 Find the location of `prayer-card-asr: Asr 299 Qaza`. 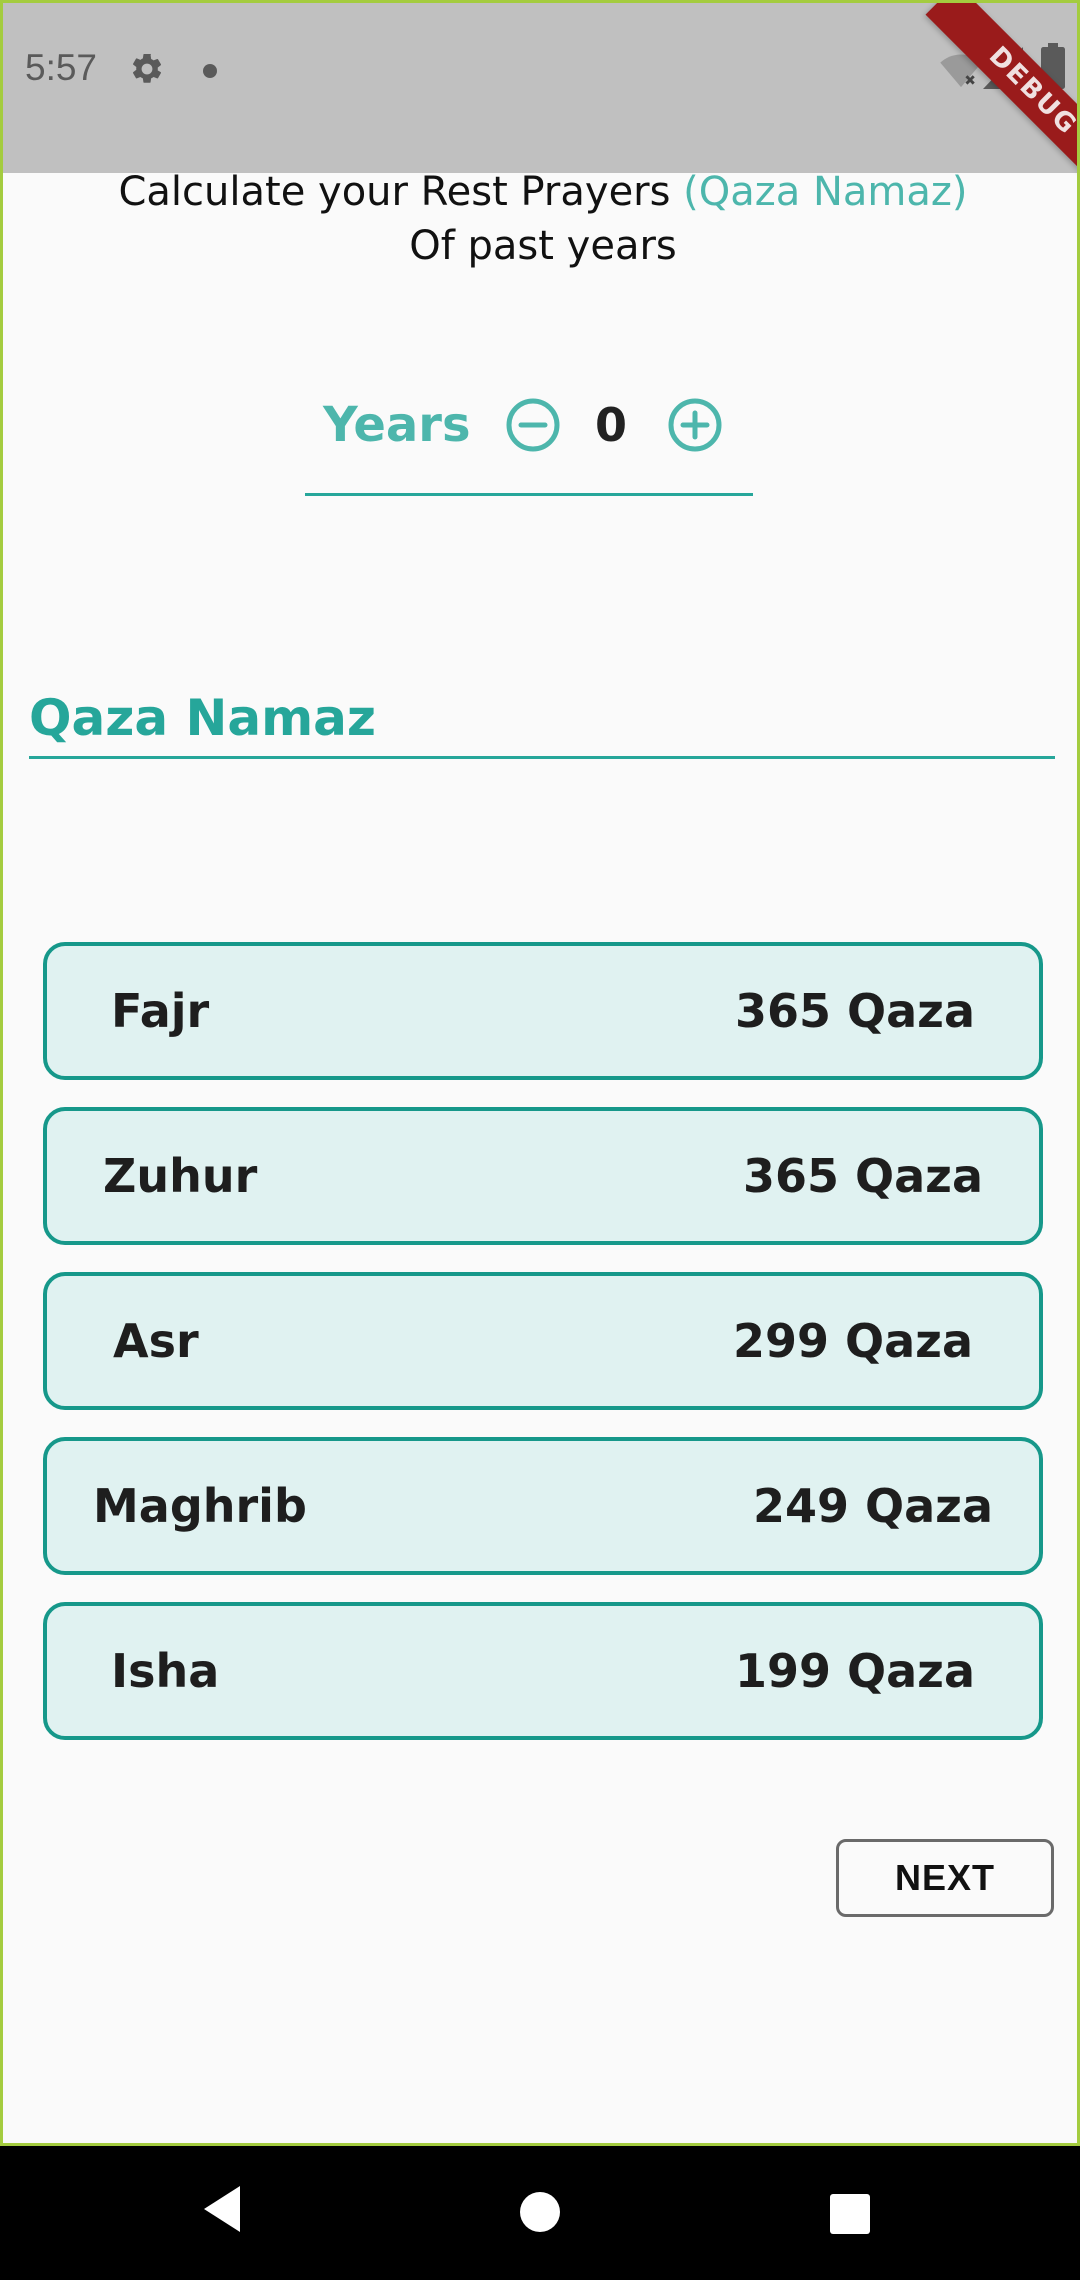

prayer-card-asr: Asr 299 Qaza is located at coordinates (543, 1341).